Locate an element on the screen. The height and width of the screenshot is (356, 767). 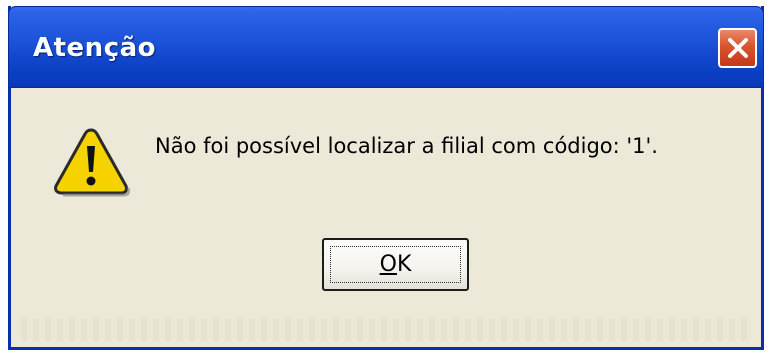
bottom-strip is located at coordinates (386, 330).